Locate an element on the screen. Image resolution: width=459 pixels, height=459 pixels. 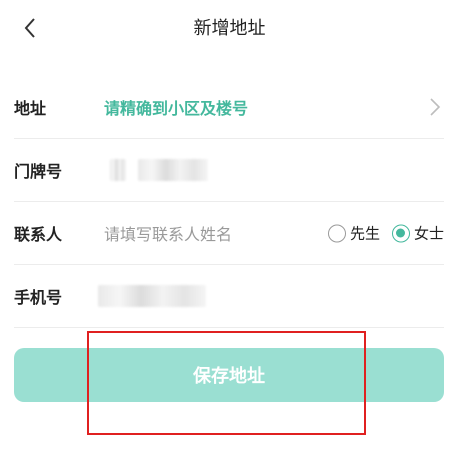
gender-radio-group: 先生 女士 is located at coordinates (385, 233).